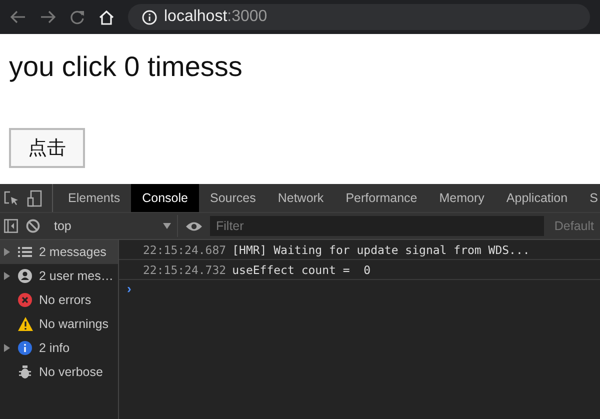  What do you see at coordinates (184, 249) in the screenshot?
I see `timestamp: 22:15:24.687` at bounding box center [184, 249].